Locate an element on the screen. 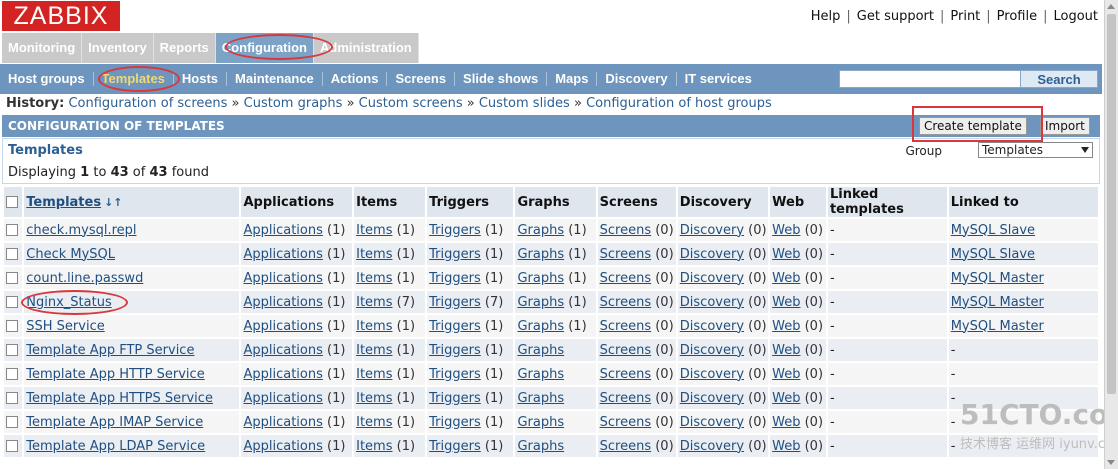 The height and width of the screenshot is (469, 1118). zabbix-logo: ZABBIX is located at coordinates (61, 16).